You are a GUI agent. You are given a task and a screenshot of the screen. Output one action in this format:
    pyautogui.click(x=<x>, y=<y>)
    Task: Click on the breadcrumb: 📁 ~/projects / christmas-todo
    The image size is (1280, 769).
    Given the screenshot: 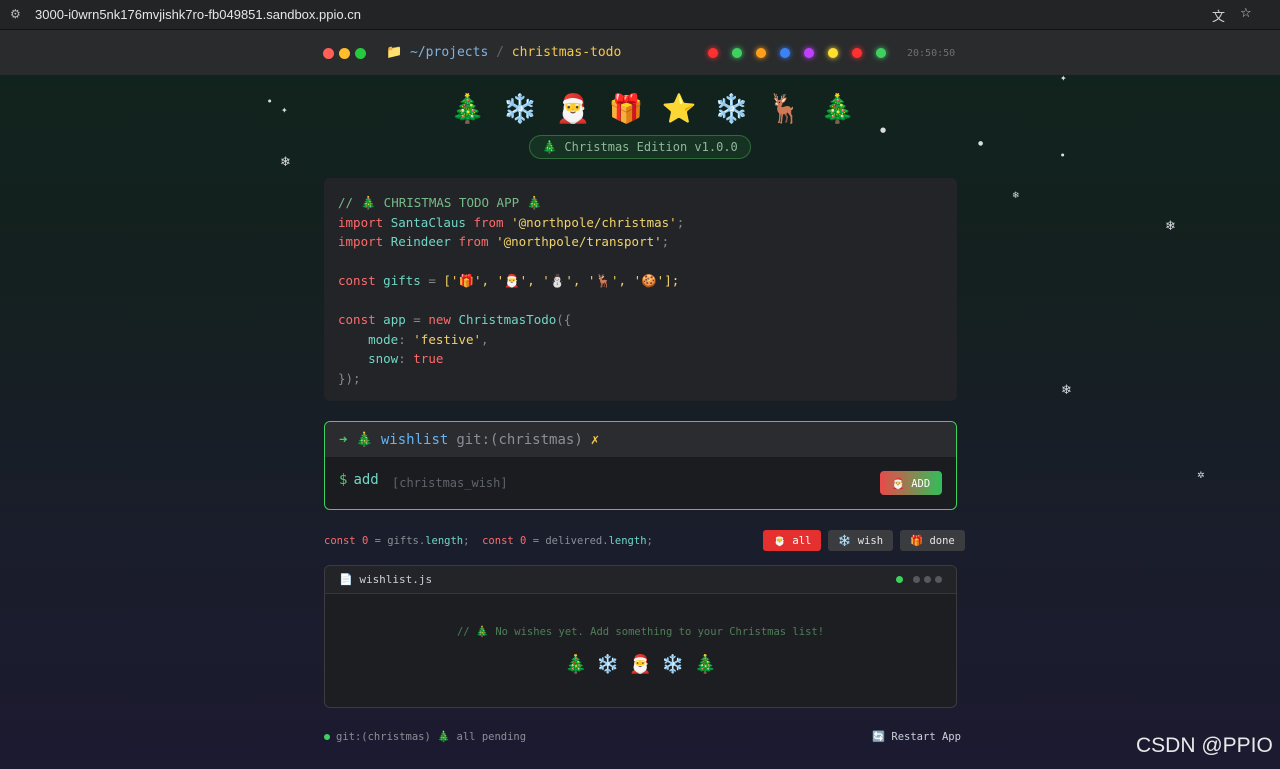 What is the action you would take?
    pyautogui.click(x=503, y=52)
    